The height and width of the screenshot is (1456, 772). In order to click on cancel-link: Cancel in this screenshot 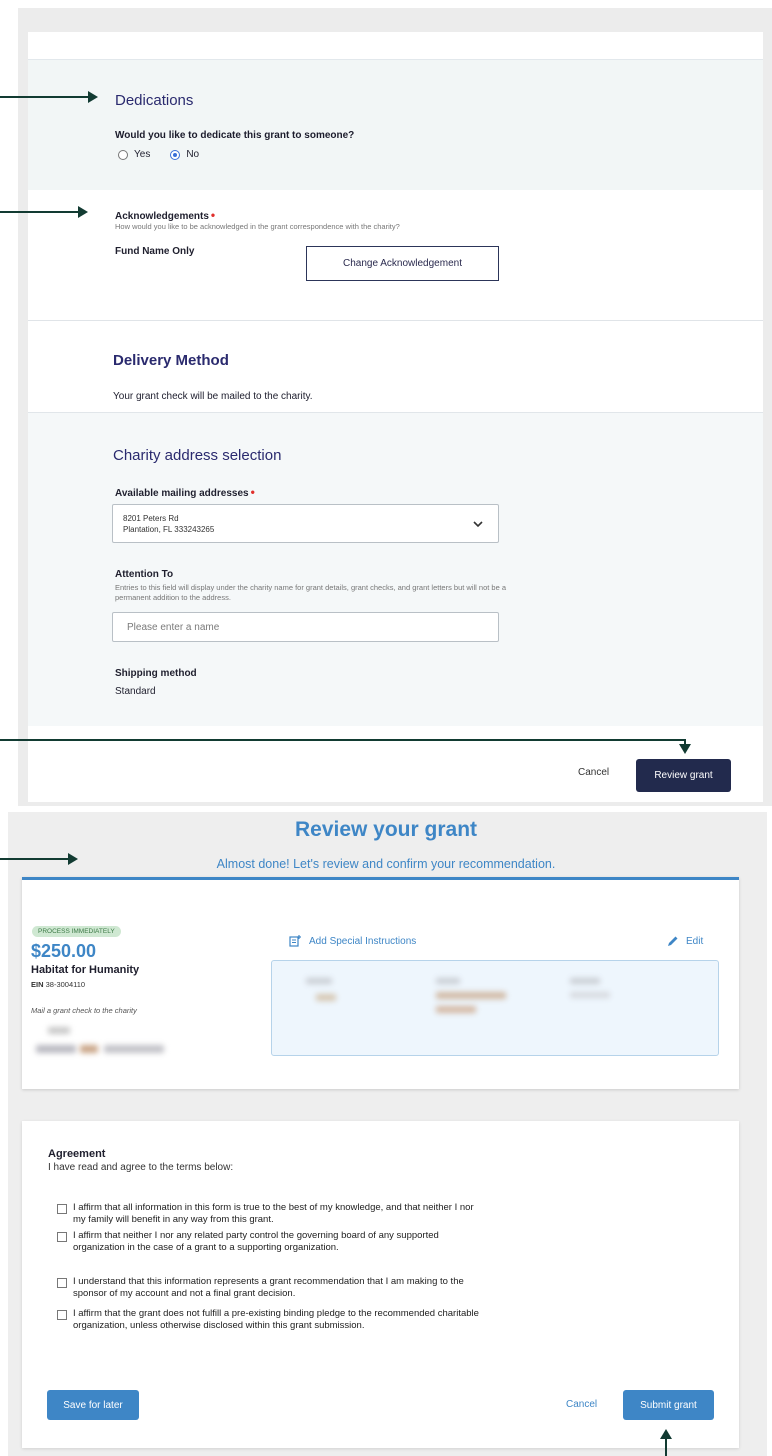, I will do `click(593, 772)`.